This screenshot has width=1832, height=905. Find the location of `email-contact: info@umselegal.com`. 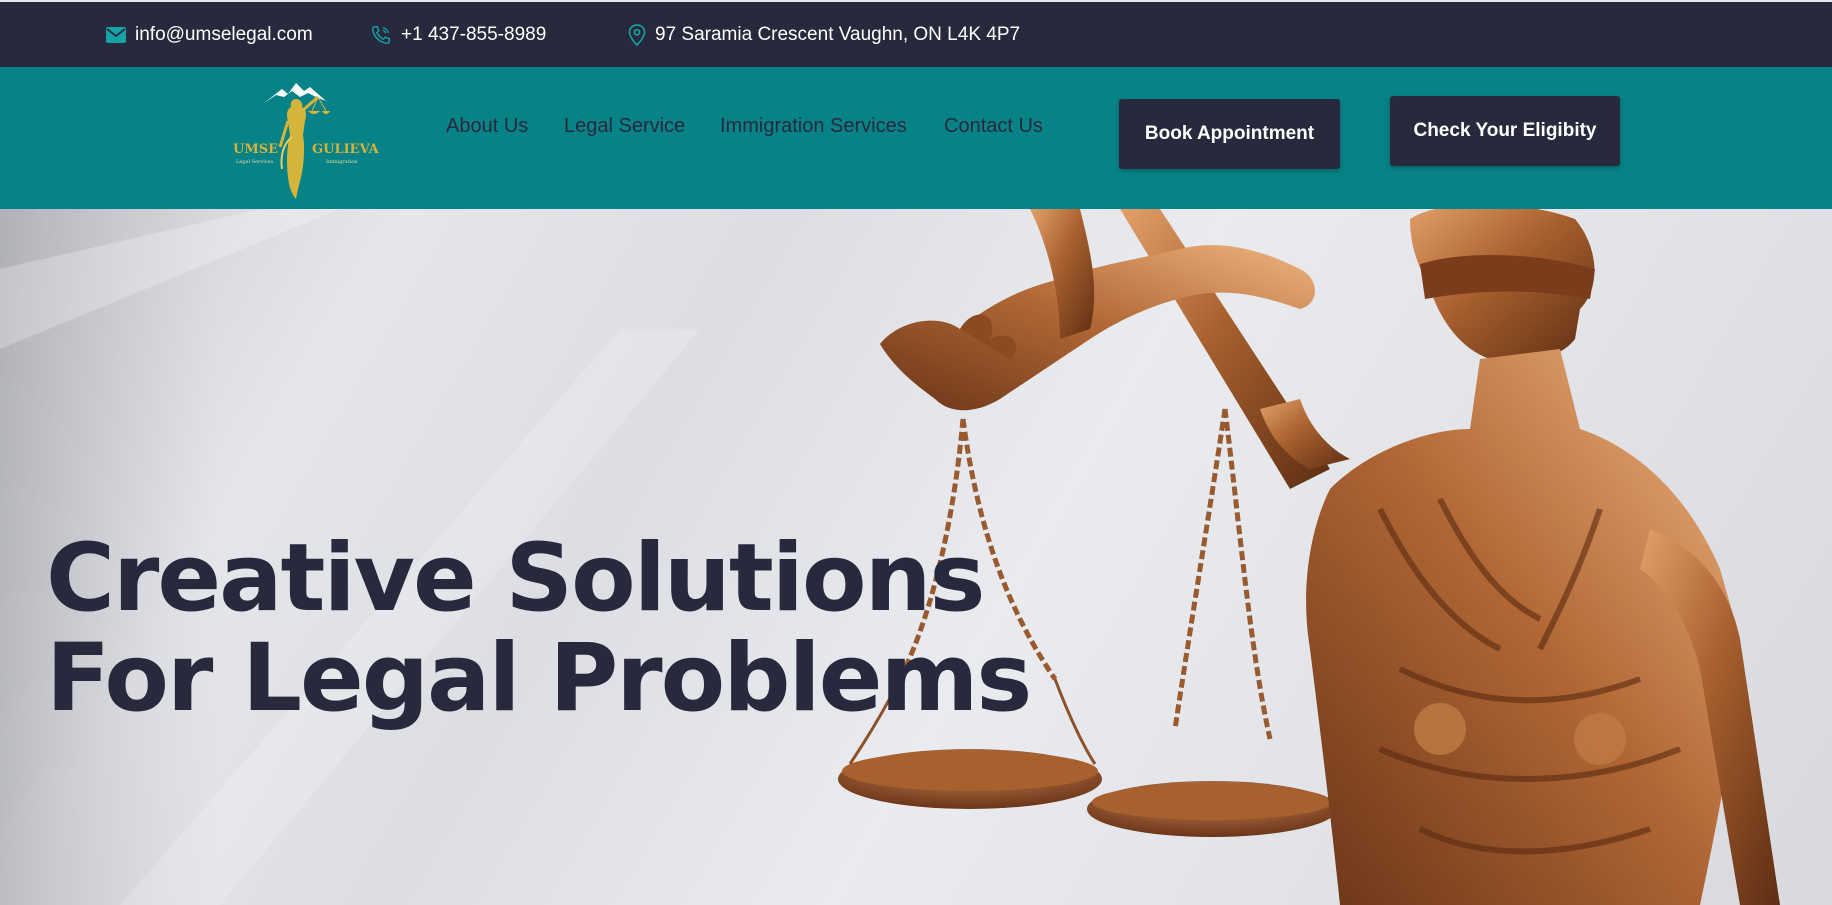

email-contact: info@umselegal.com is located at coordinates (209, 34).